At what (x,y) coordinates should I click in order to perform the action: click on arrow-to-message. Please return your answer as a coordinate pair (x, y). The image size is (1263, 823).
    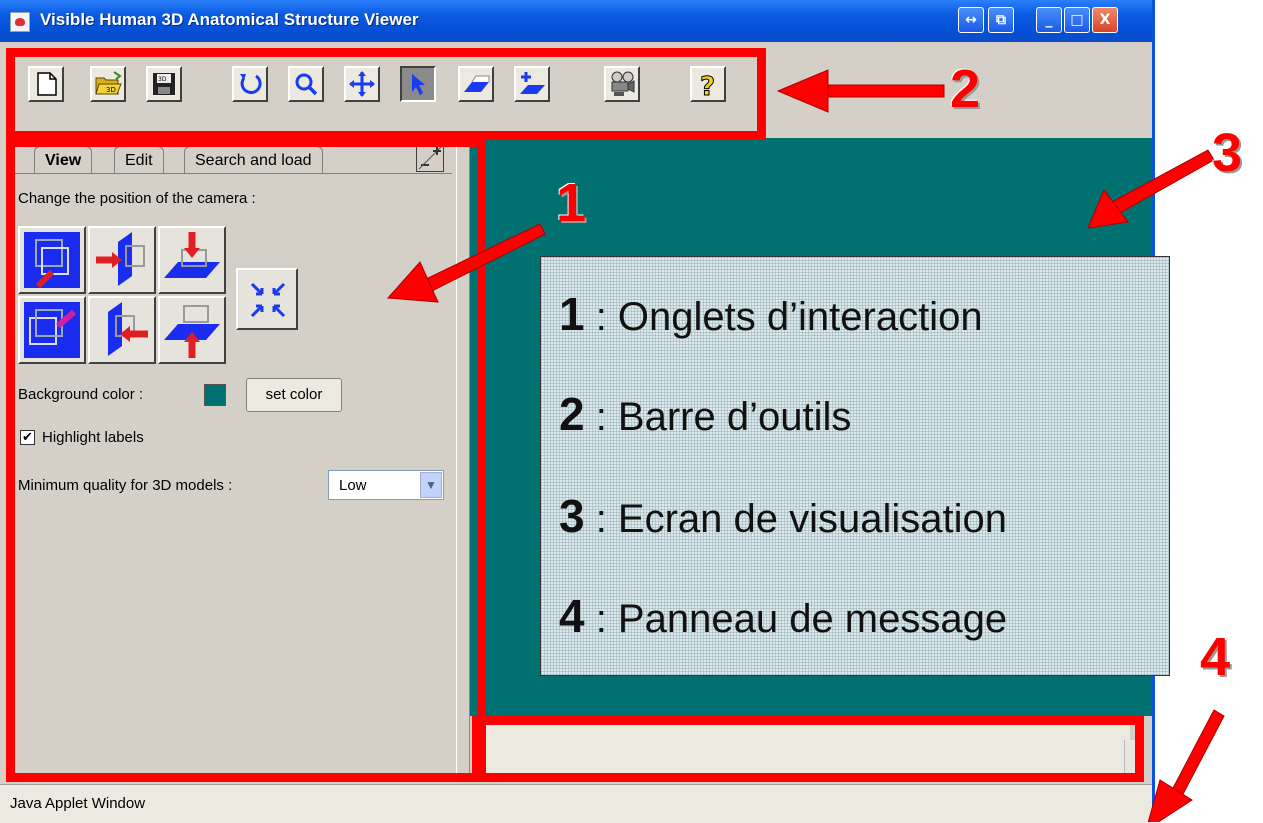
    Looking at the image, I should click on (1186, 765).